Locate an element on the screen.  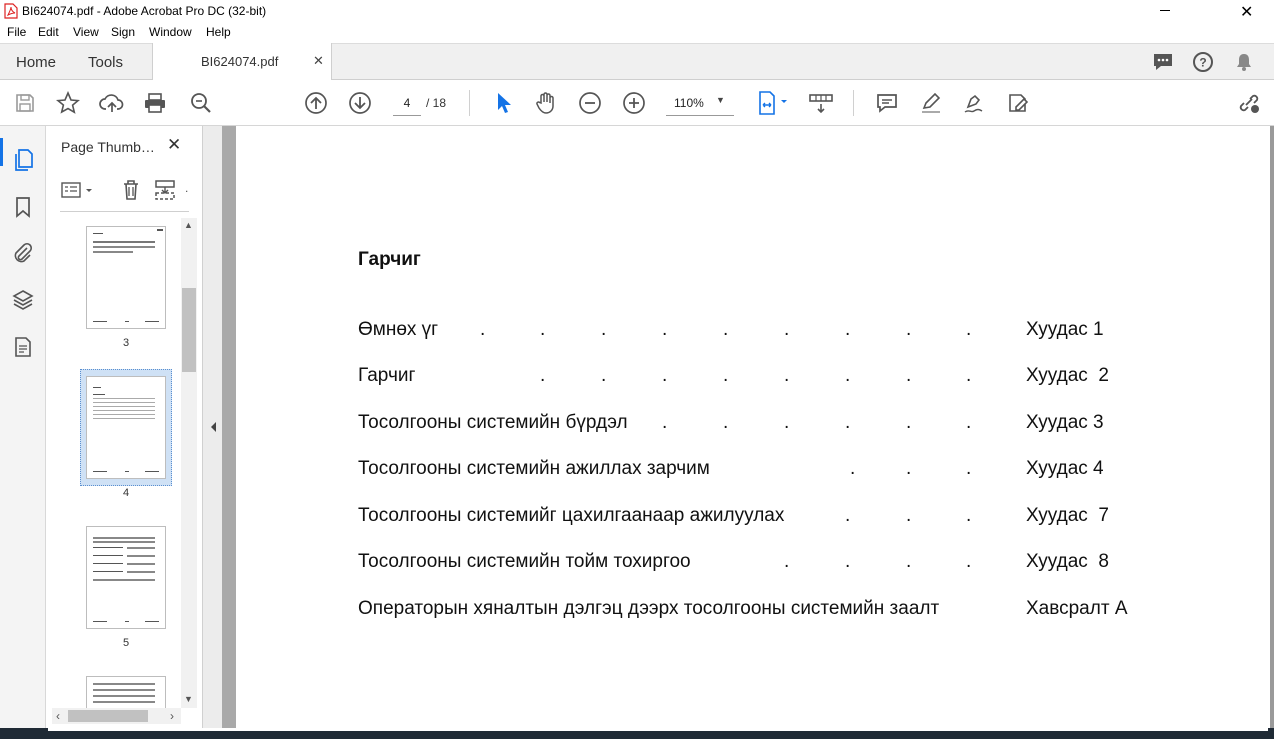
toc-entry: Тосолгооны системийн тойм тохиргоо is located at coordinates (524, 561).